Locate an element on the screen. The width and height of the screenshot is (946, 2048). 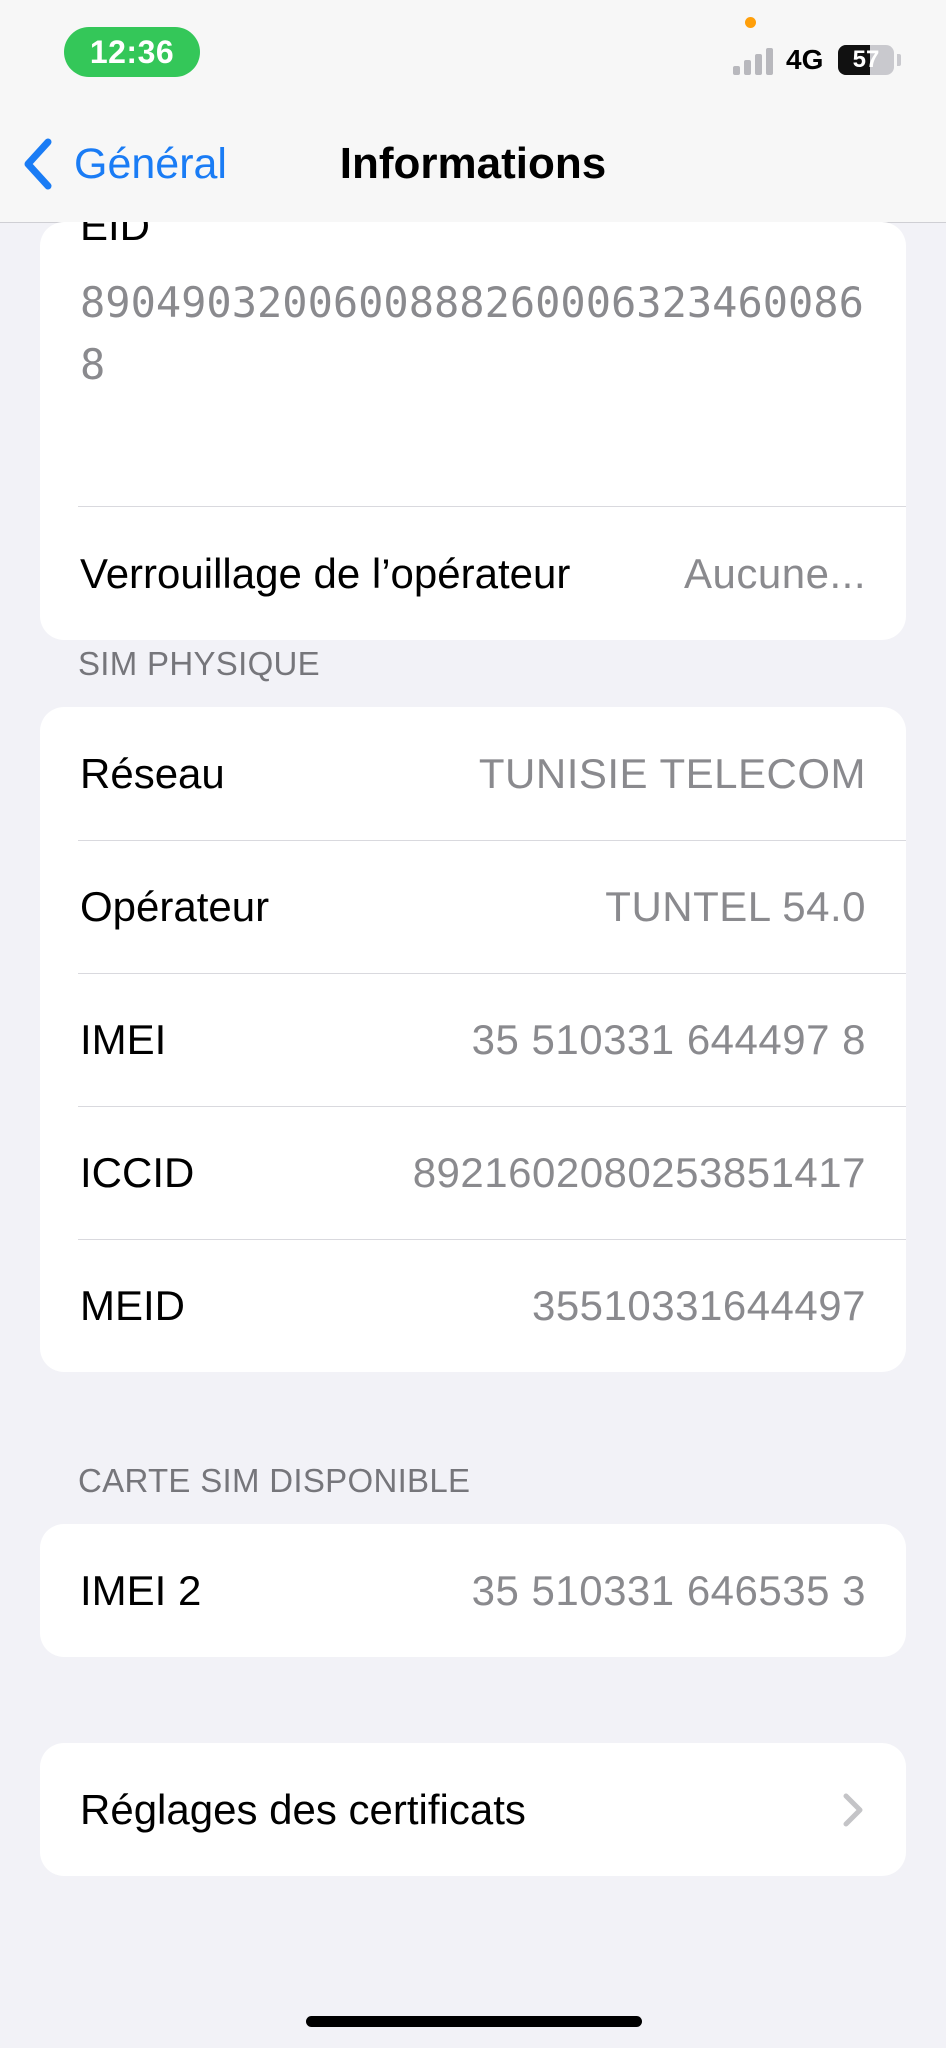
section-header-sim-physique: SIM PHYSIQUE is located at coordinates (199, 663).